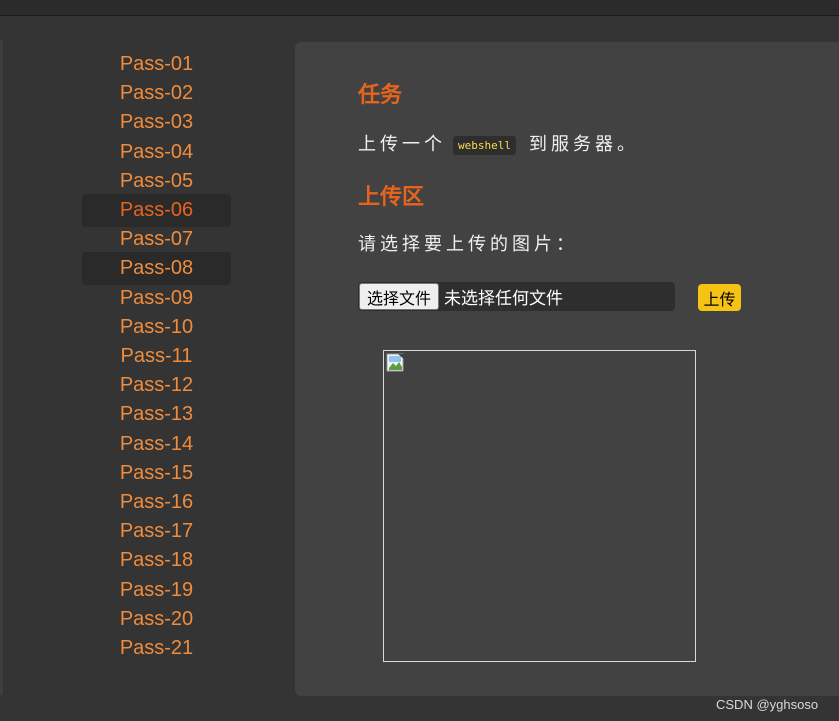  I want to click on sidebar-item-pass-14: Pass-14, so click(156, 444).